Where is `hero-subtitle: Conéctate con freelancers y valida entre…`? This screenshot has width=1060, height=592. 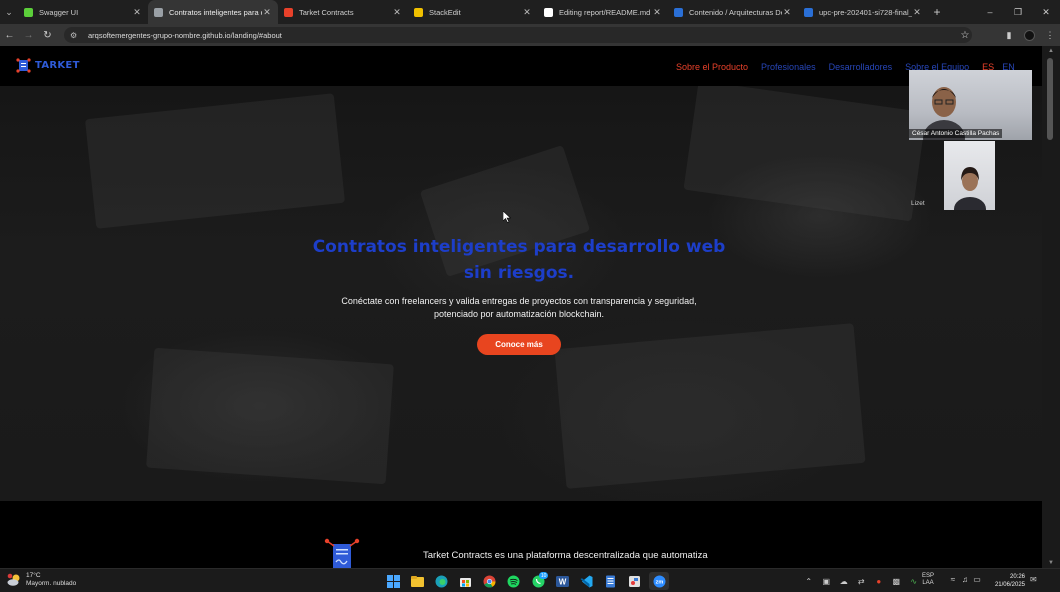
hero-subtitle: Conéctate con freelancers y valida entre… is located at coordinates (519, 307).